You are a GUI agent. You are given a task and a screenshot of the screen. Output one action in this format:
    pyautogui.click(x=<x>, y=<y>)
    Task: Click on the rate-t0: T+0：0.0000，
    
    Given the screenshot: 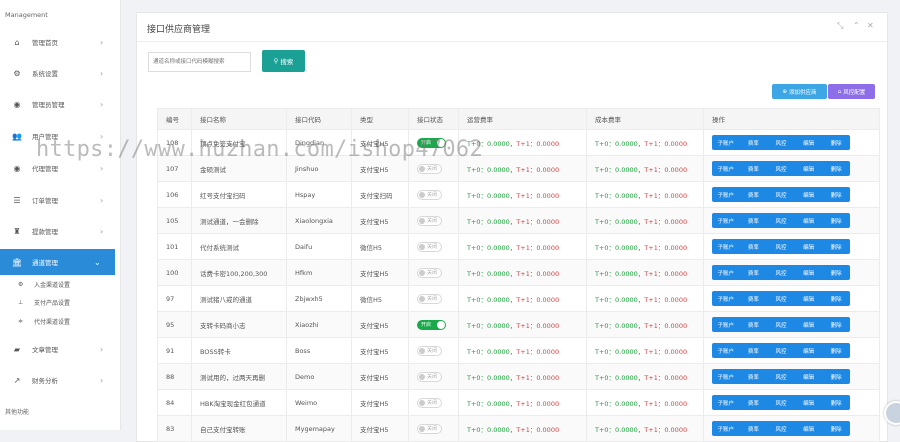 What is the action you would take?
    pyautogui.click(x=492, y=351)
    